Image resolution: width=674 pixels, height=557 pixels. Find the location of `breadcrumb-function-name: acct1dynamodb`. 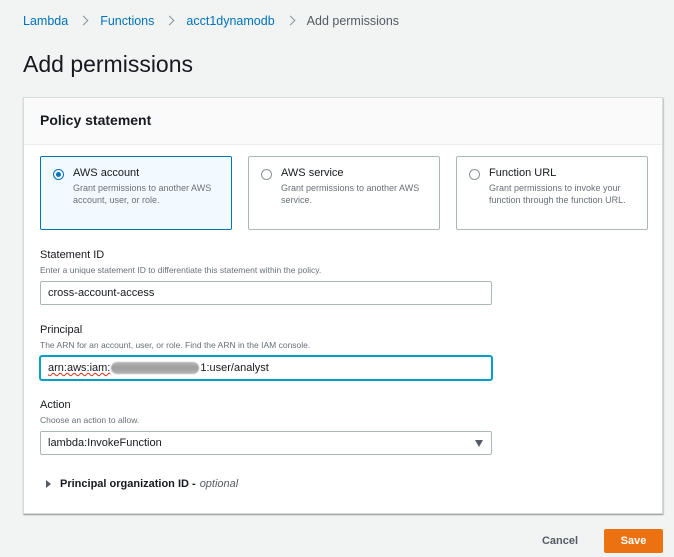

breadcrumb-function-name: acct1dynamodb is located at coordinates (230, 21).